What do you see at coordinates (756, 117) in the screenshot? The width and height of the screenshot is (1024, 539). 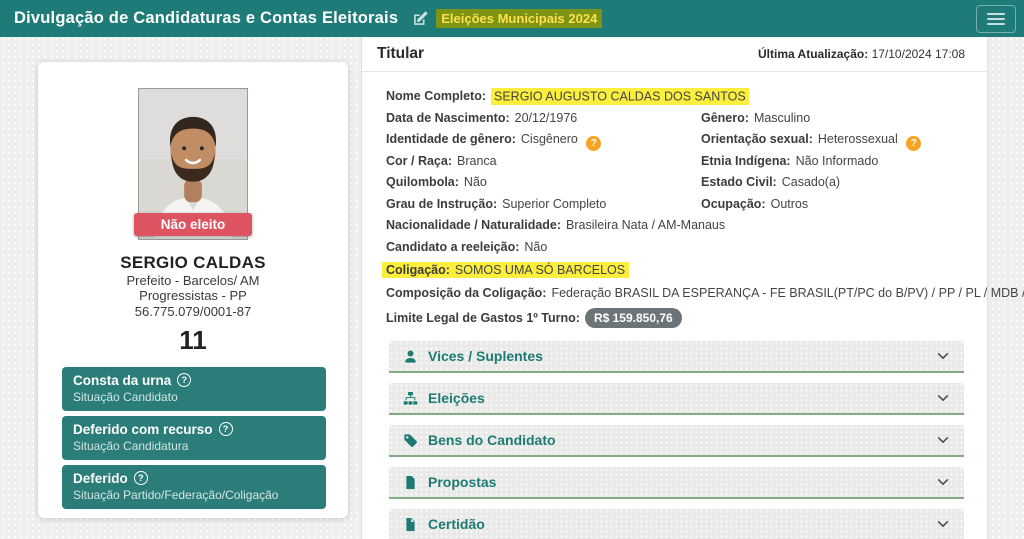 I see `field-genero: Gênero: Masculino` at bounding box center [756, 117].